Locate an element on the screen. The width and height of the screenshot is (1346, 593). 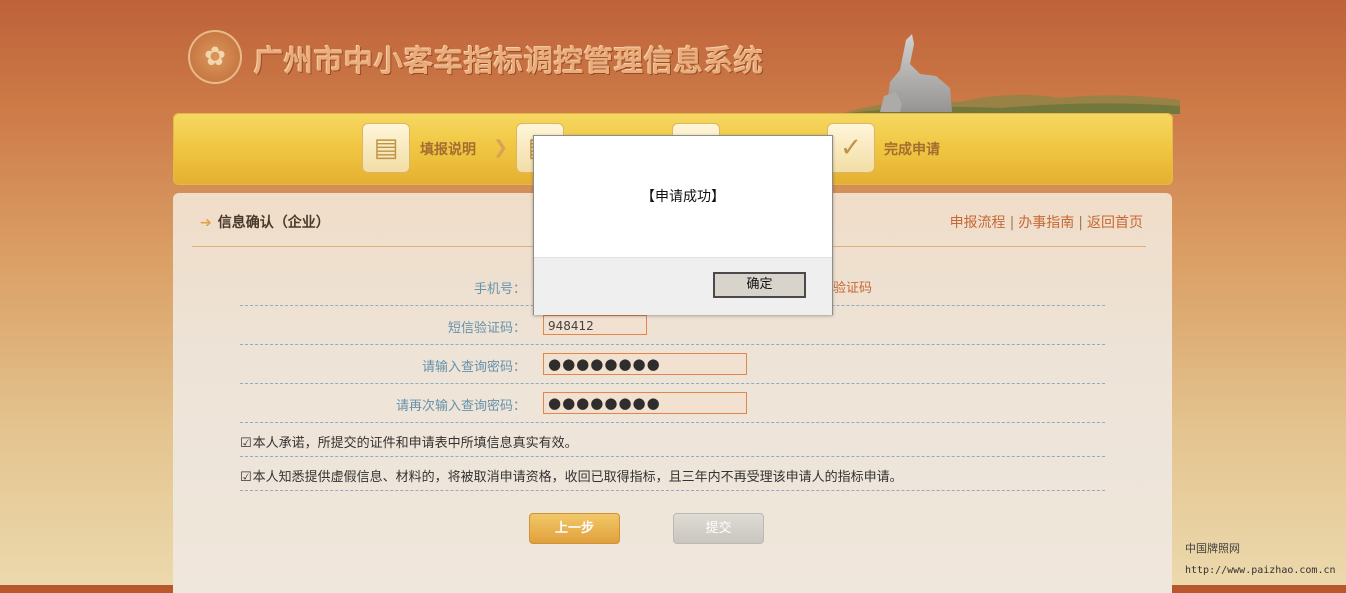
success-dialog: 【申请成功】 确定 is located at coordinates (683, 225).